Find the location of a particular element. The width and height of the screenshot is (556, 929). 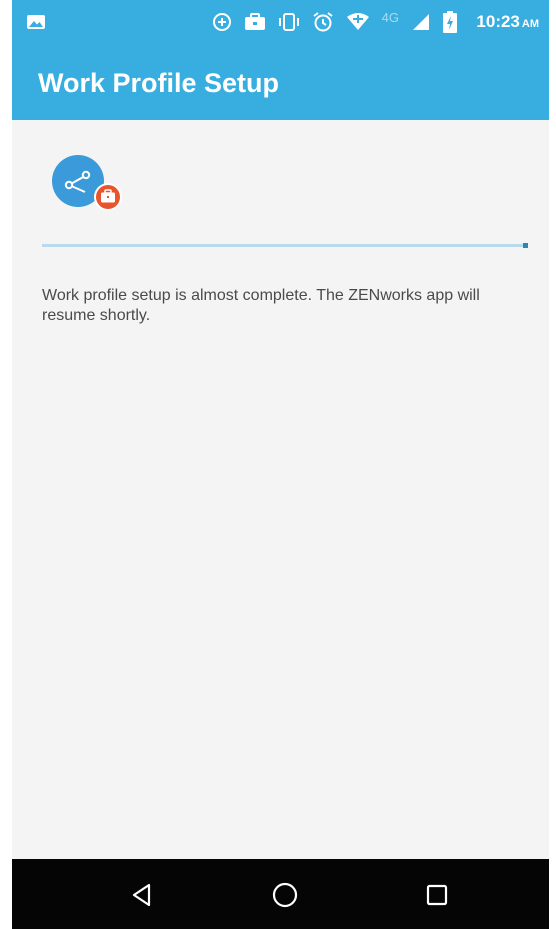

home-icon is located at coordinates (285, 895).